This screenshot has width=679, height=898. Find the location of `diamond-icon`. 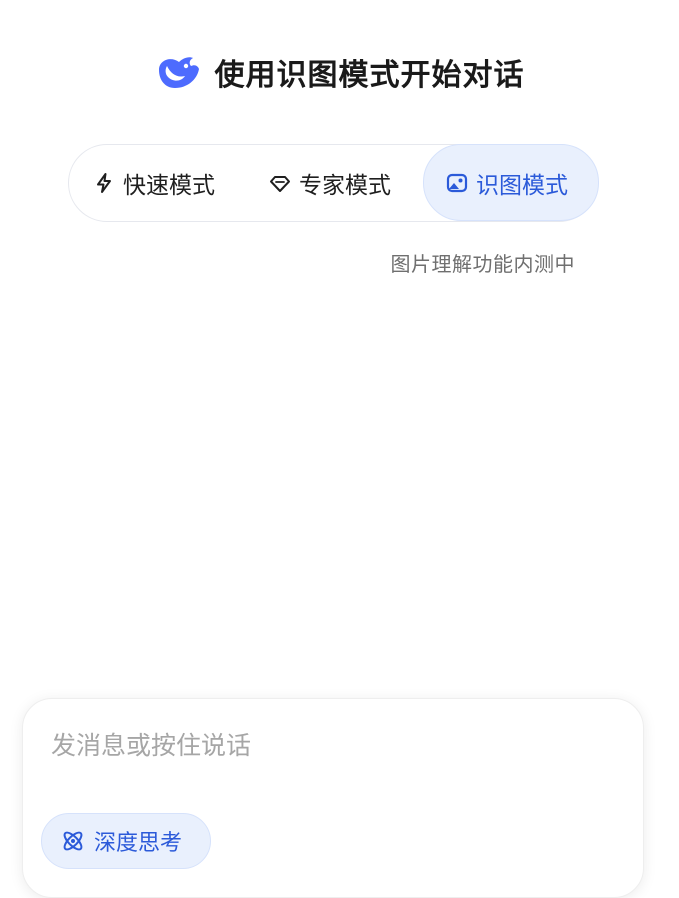

diamond-icon is located at coordinates (280, 183).